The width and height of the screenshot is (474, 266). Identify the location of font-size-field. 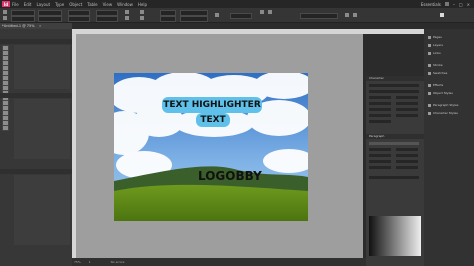
(380, 97).